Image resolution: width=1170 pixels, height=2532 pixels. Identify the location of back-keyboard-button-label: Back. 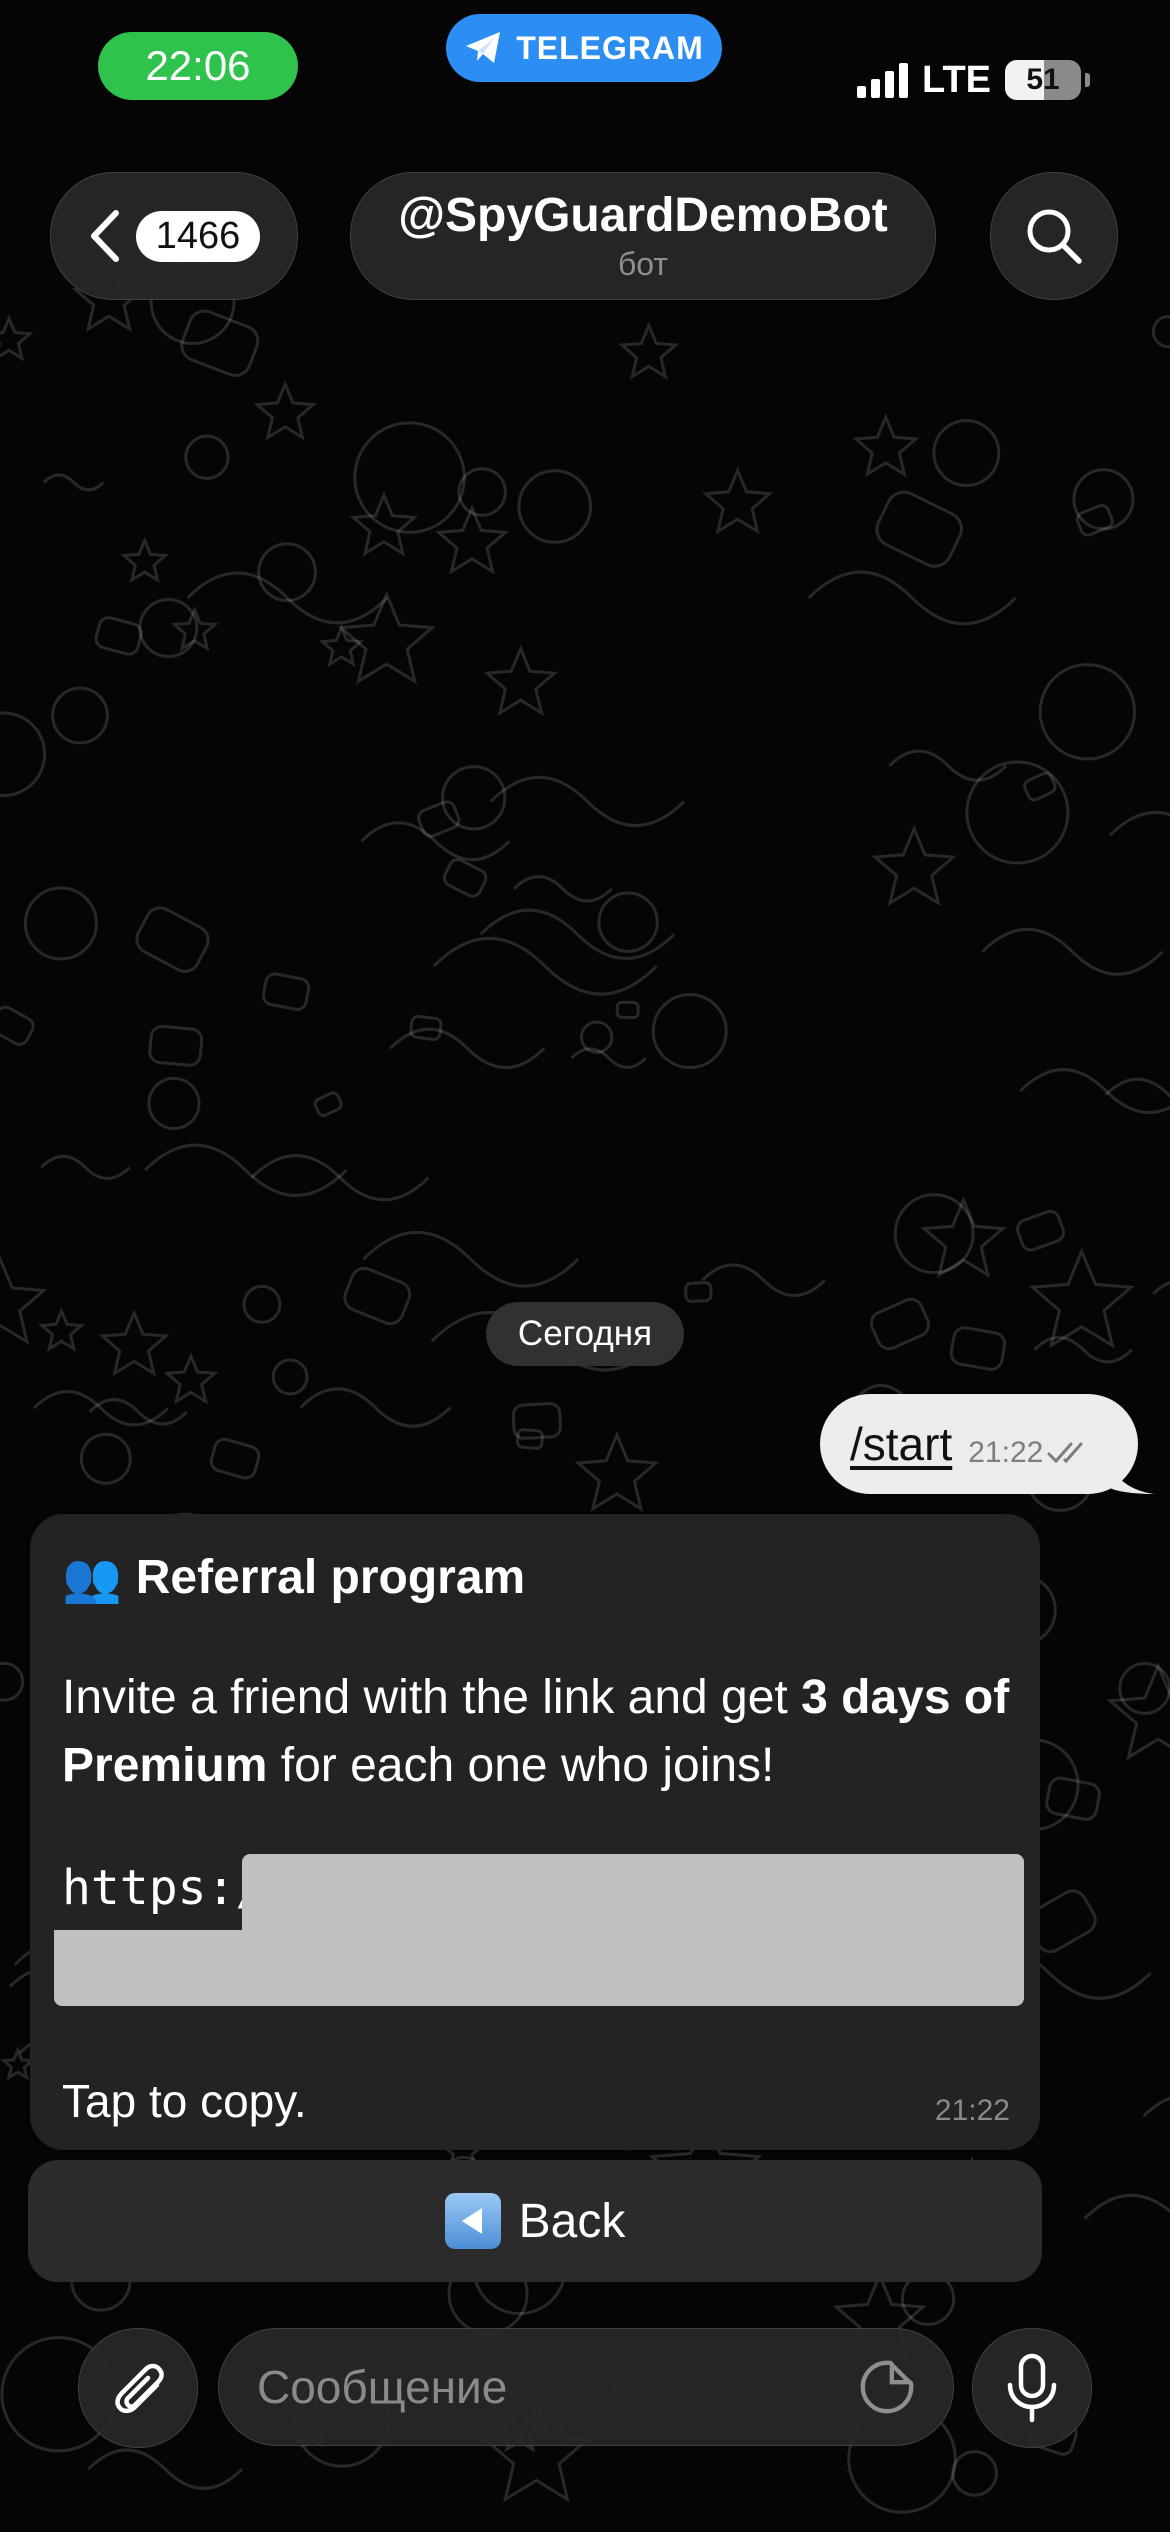
(572, 2221).